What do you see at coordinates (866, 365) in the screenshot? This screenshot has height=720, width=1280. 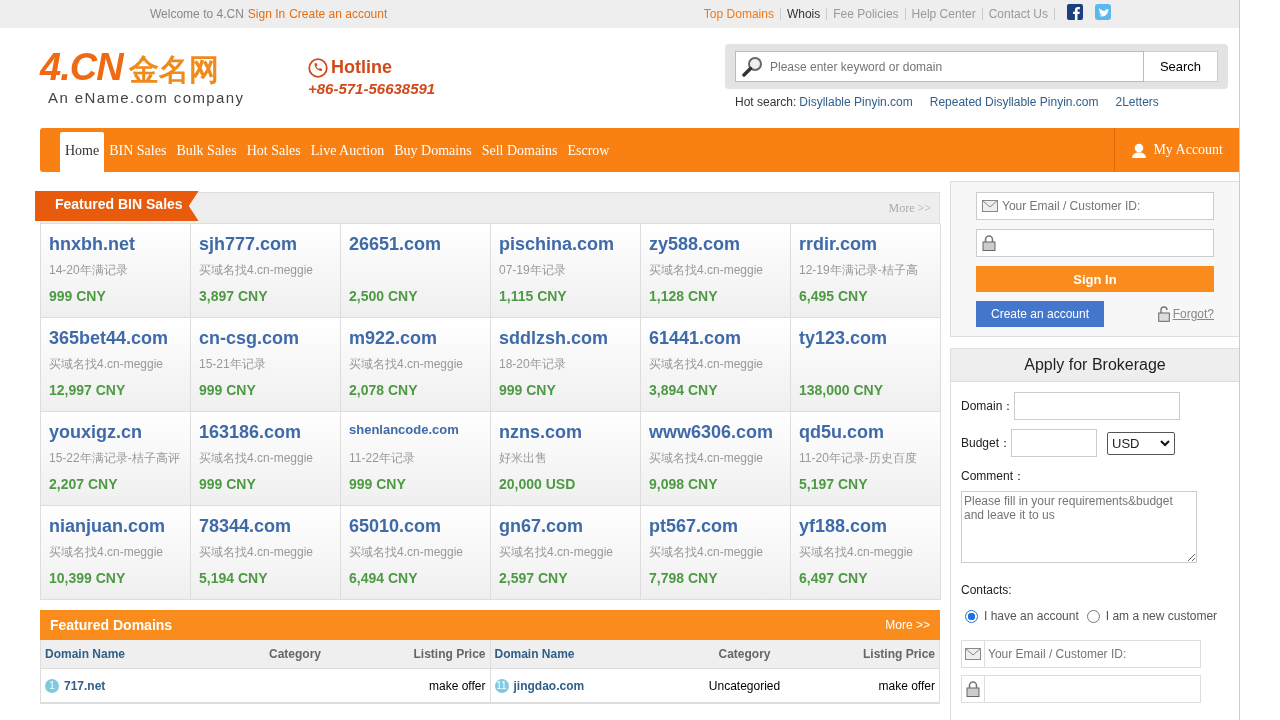 I see `domain-card: ty123.com 138,000 CNY` at bounding box center [866, 365].